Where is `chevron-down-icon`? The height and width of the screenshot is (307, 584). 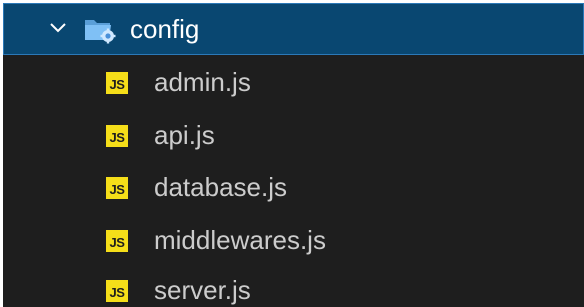 chevron-down-icon is located at coordinates (58, 28).